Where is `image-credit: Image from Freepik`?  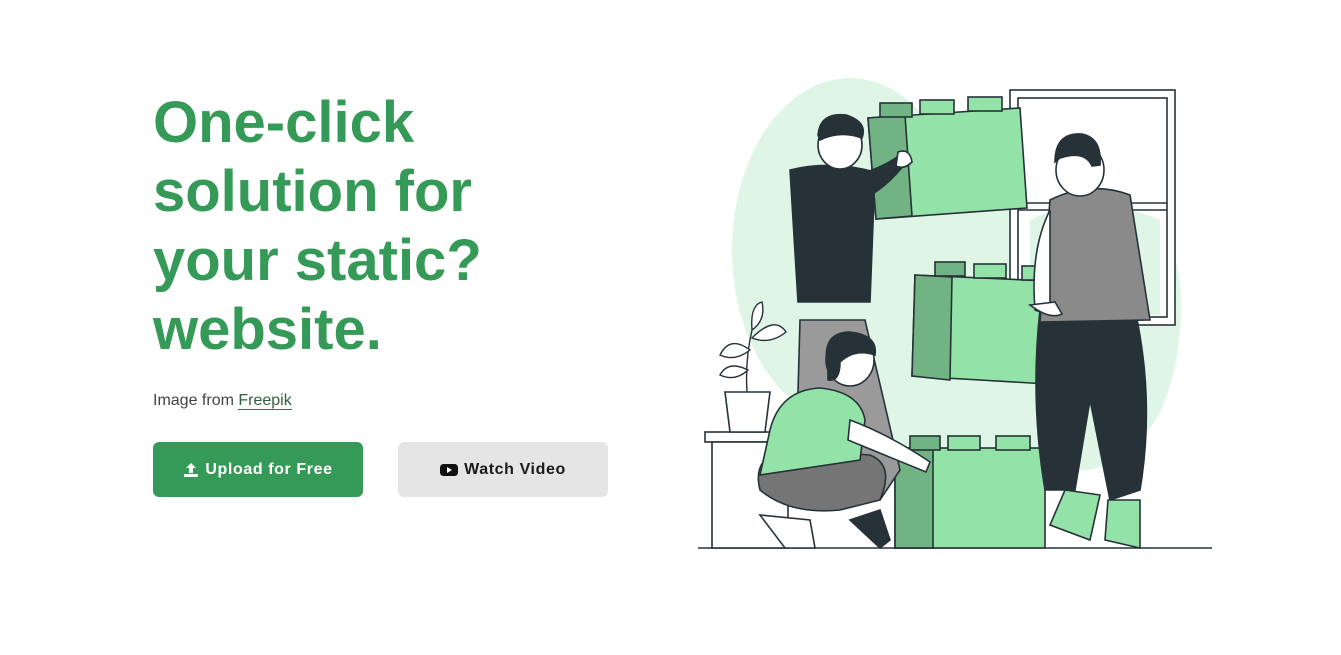
image-credit: Image from Freepik is located at coordinates (388, 401).